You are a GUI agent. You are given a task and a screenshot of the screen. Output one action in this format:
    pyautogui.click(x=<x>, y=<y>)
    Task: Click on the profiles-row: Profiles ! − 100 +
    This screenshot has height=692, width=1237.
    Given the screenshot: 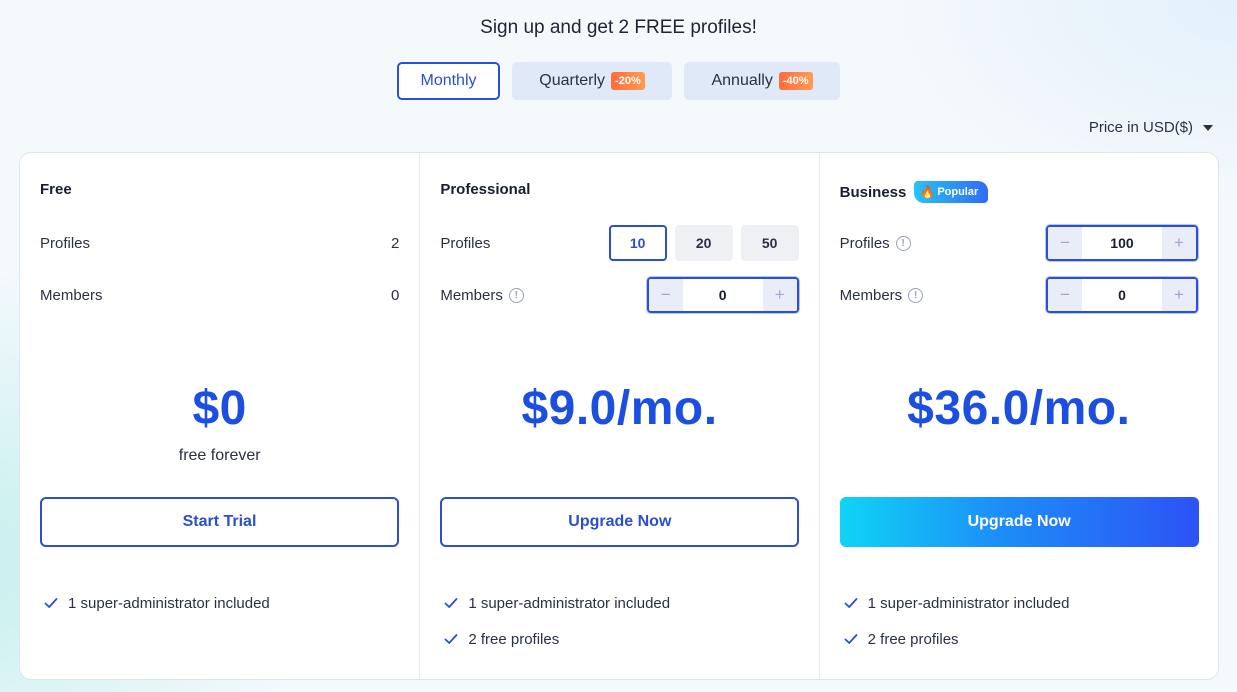 What is the action you would take?
    pyautogui.click(x=1019, y=243)
    